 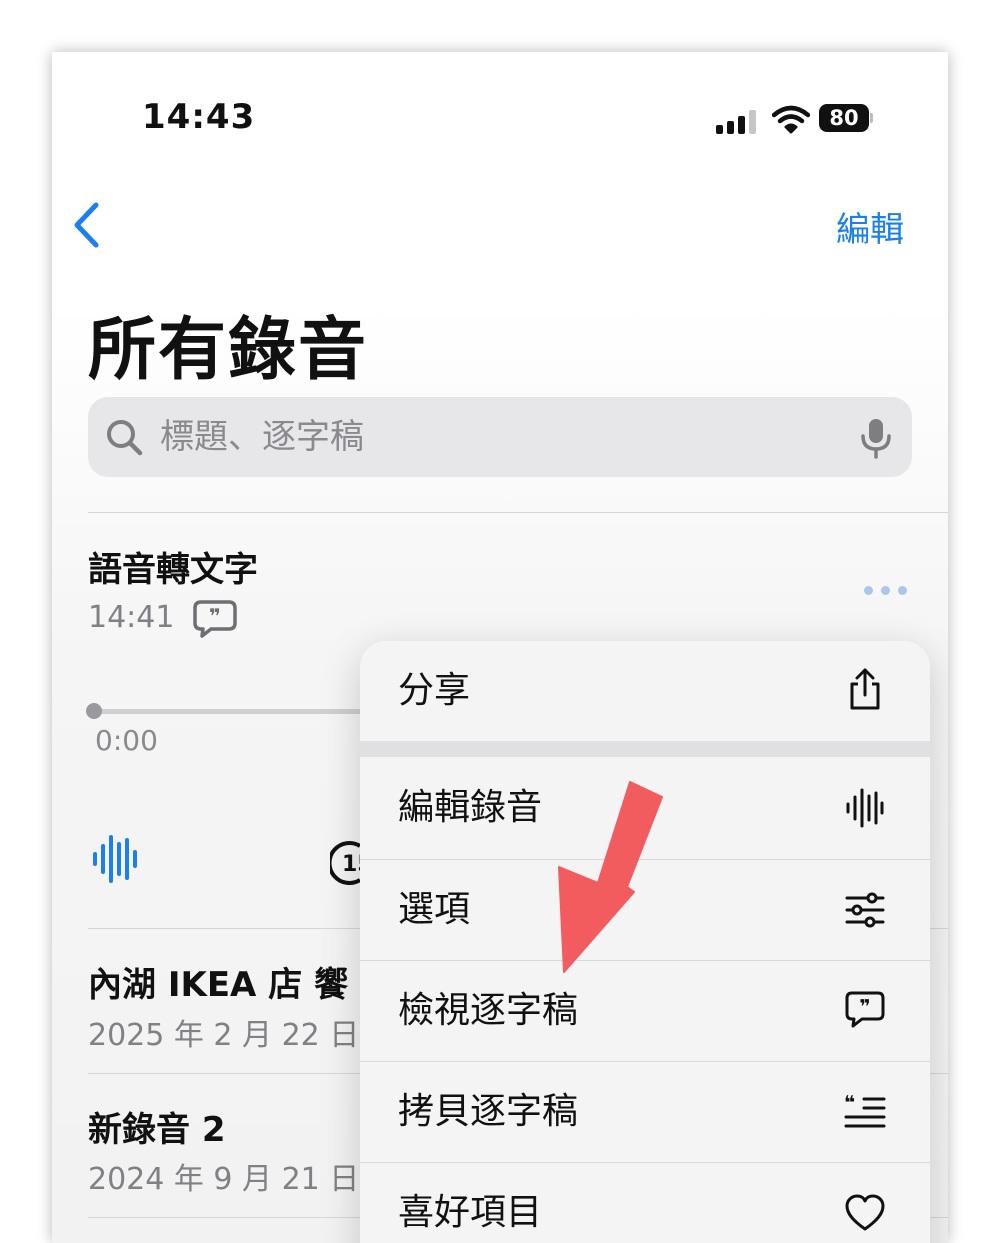 I want to click on playback-scrubber, so click(x=238, y=711).